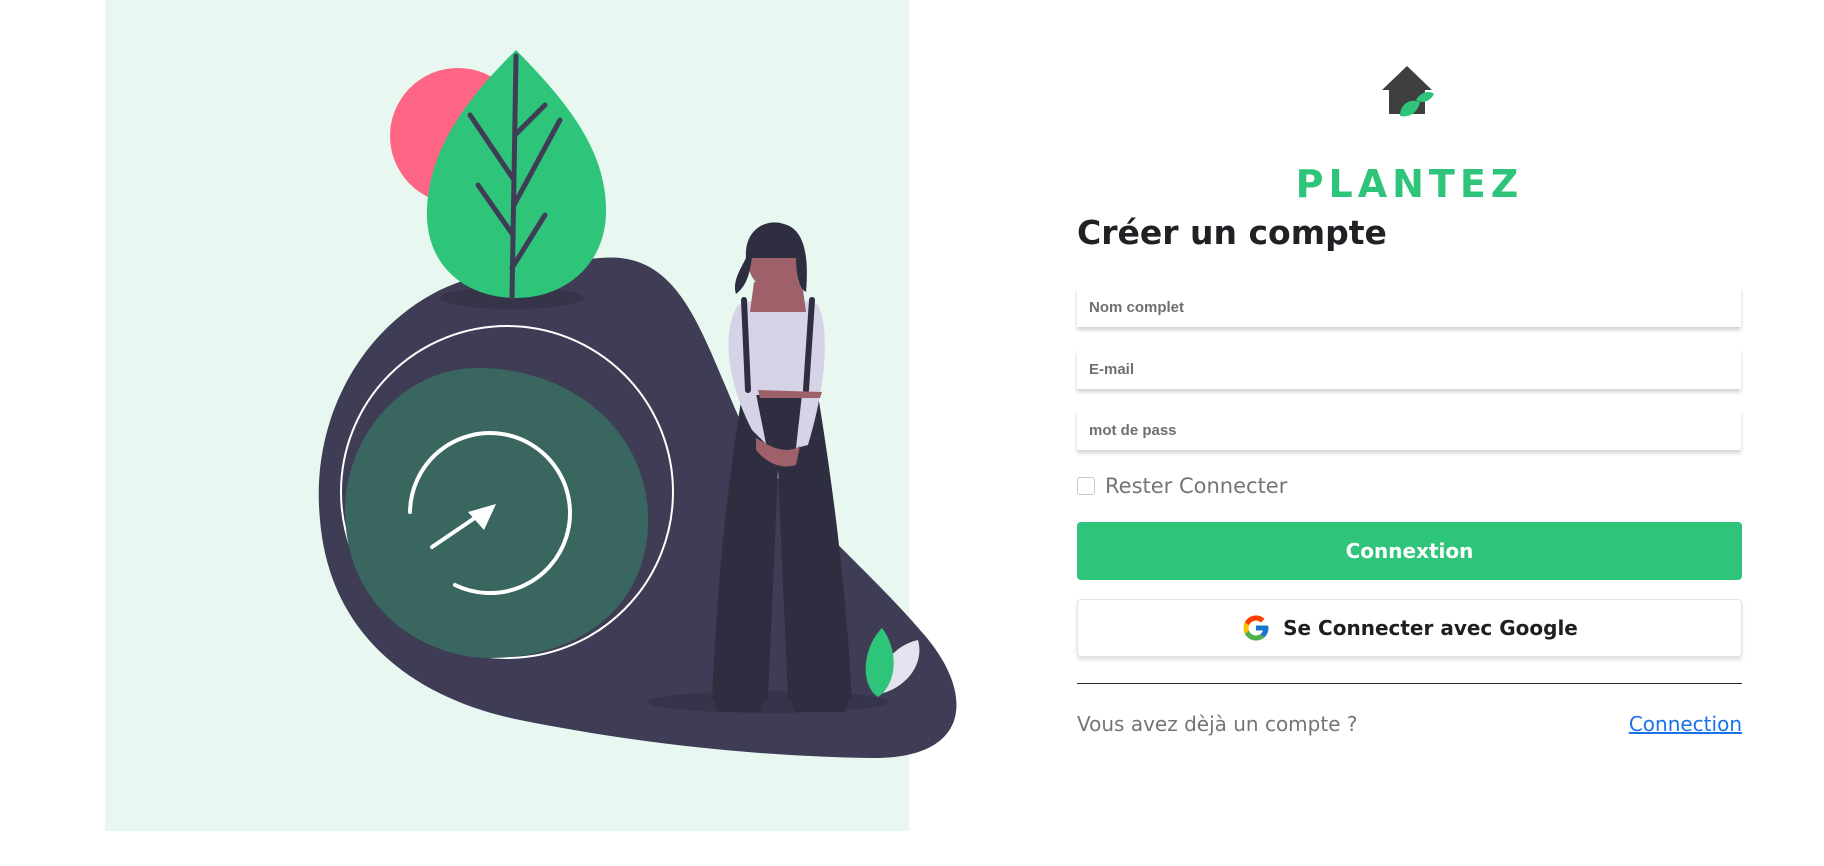  I want to click on page-title: Créer un compte, so click(1232, 232).